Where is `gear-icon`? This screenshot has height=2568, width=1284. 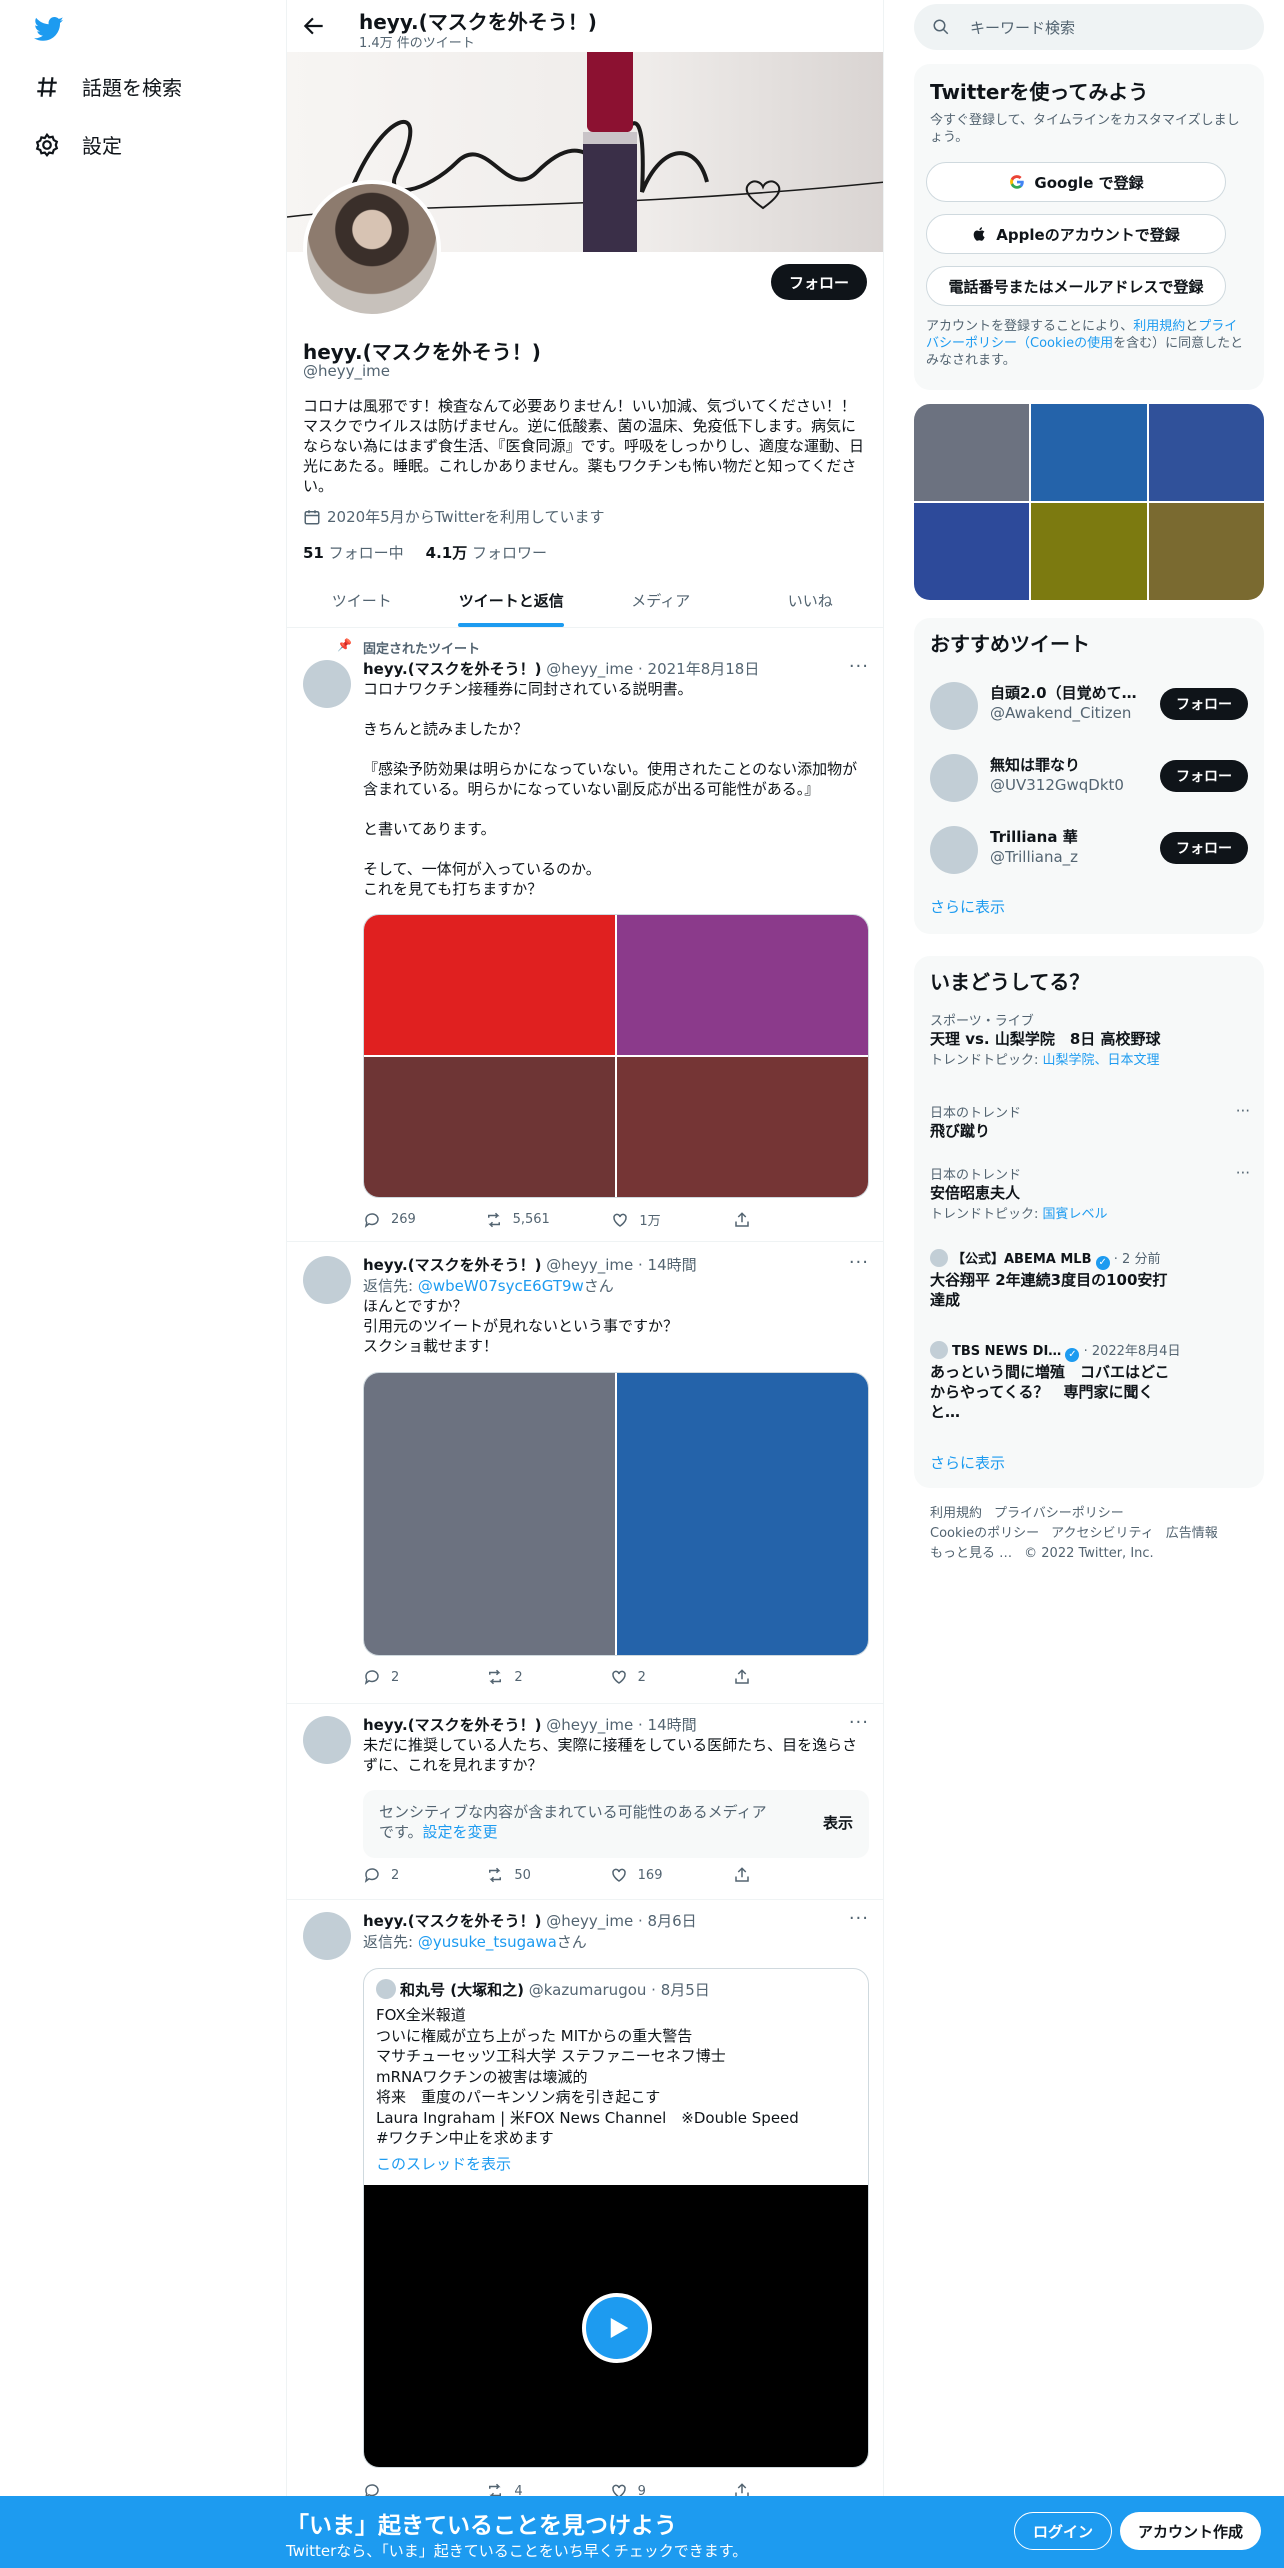 gear-icon is located at coordinates (47, 144).